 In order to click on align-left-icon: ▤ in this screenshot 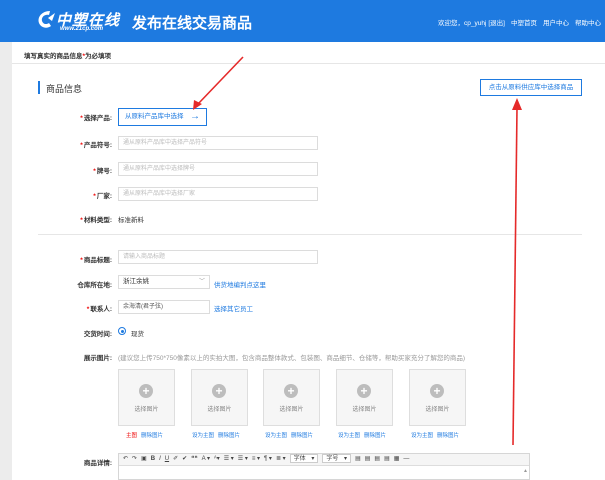, I will do `click(358, 459)`.